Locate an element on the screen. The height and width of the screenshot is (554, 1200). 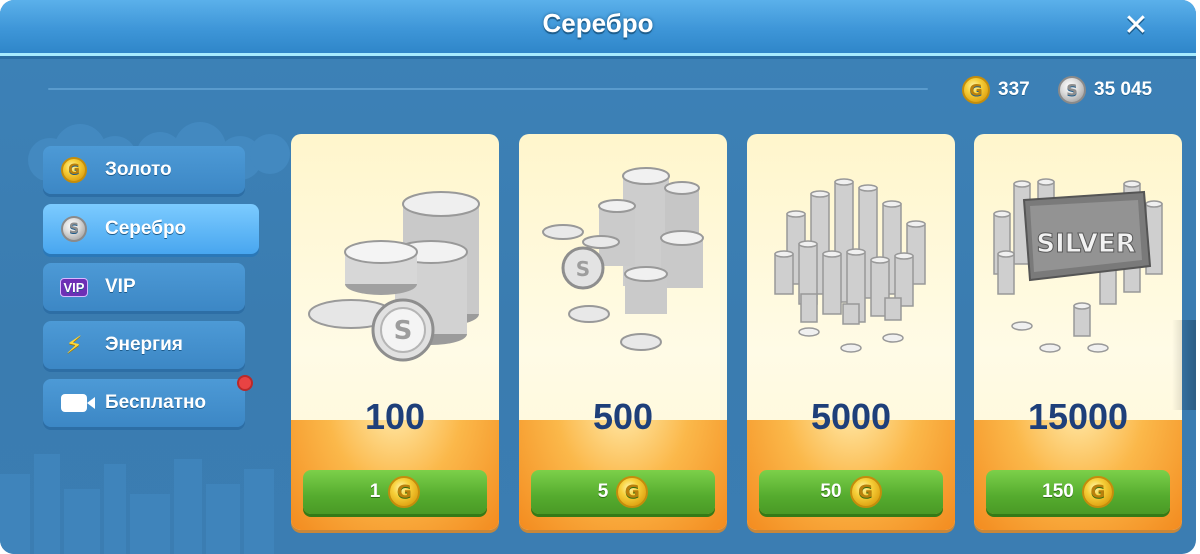
gold-balance: G 337 is located at coordinates (996, 90).